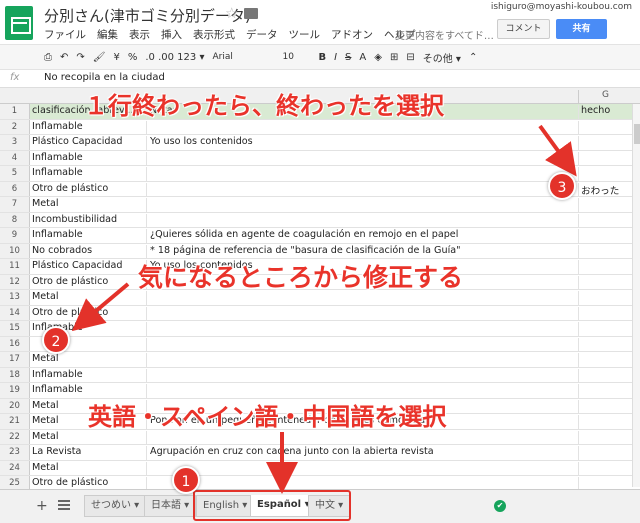 This screenshot has width=640, height=523. I want to click on table-row: 14 Otro de plástico, so click(316, 313).